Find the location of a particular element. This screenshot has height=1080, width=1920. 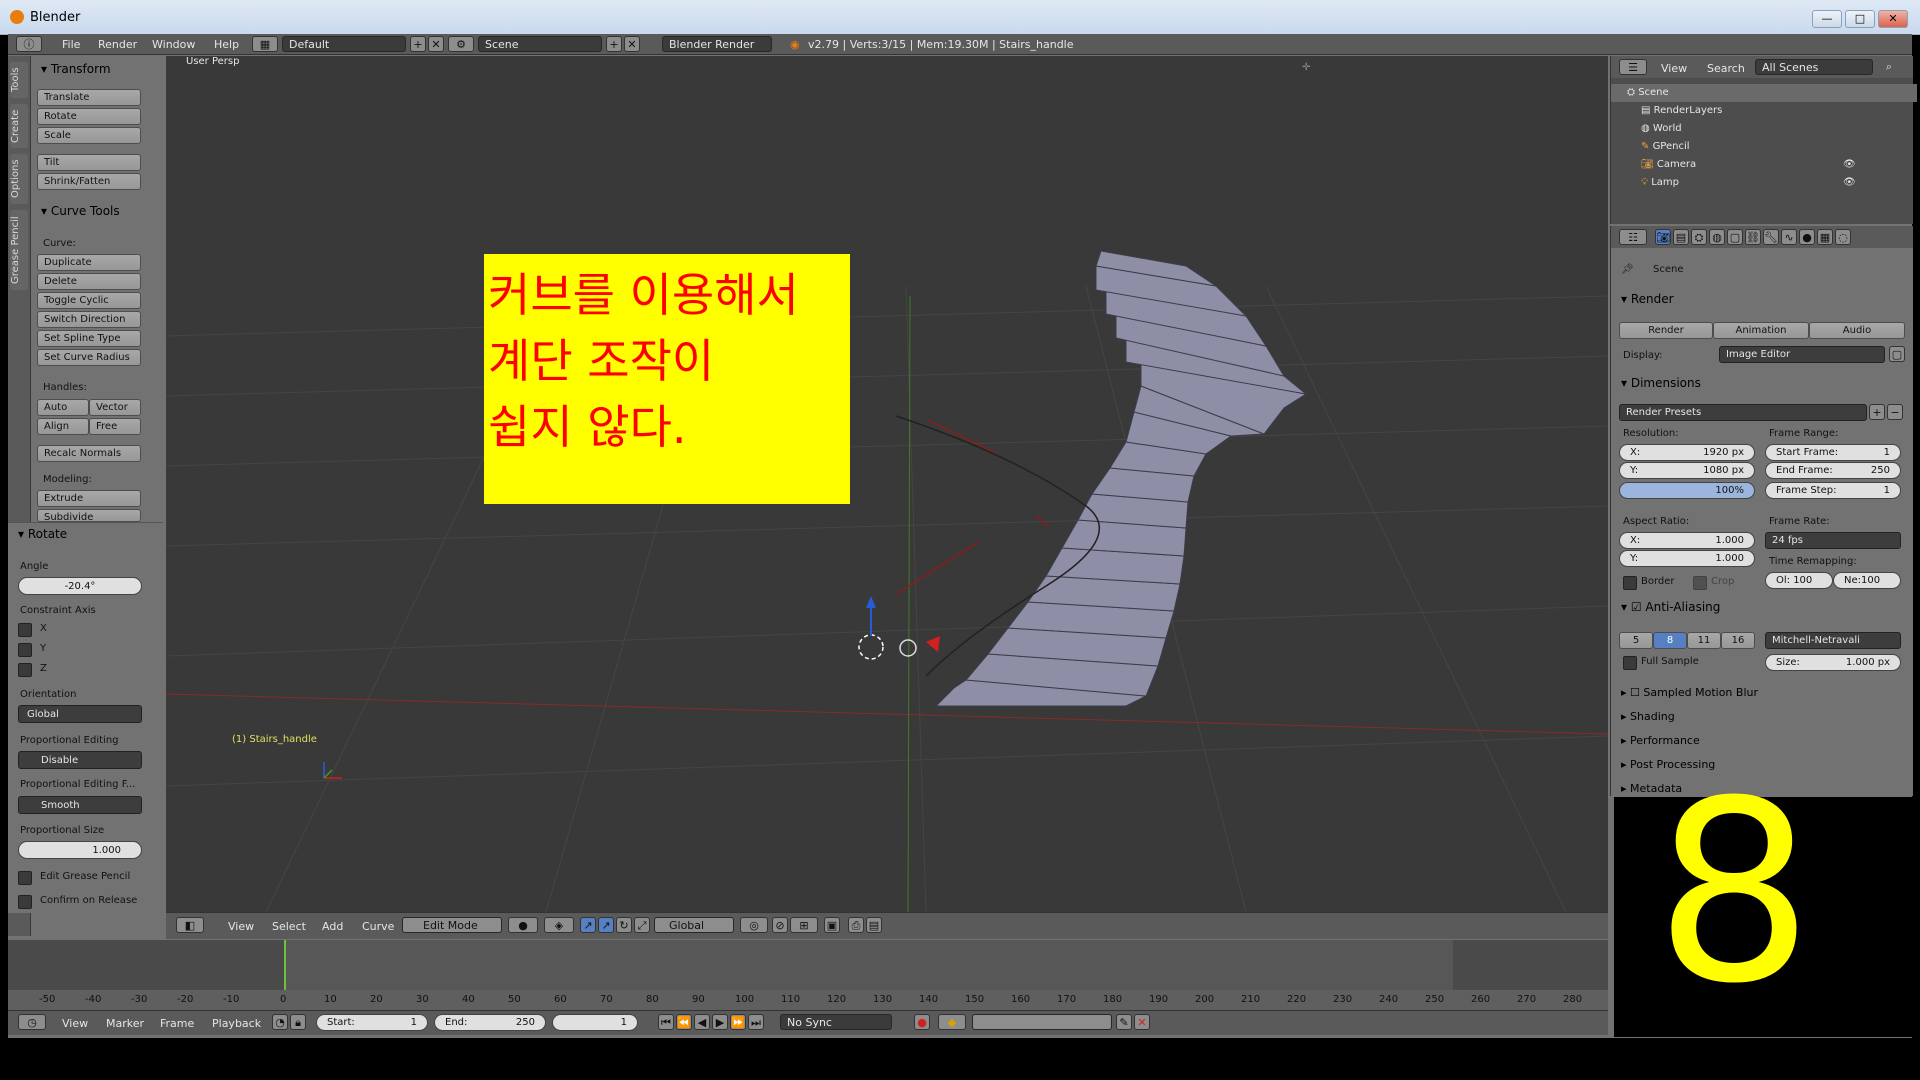

render-layers-tab-icon: ▤ is located at coordinates (1681, 237).